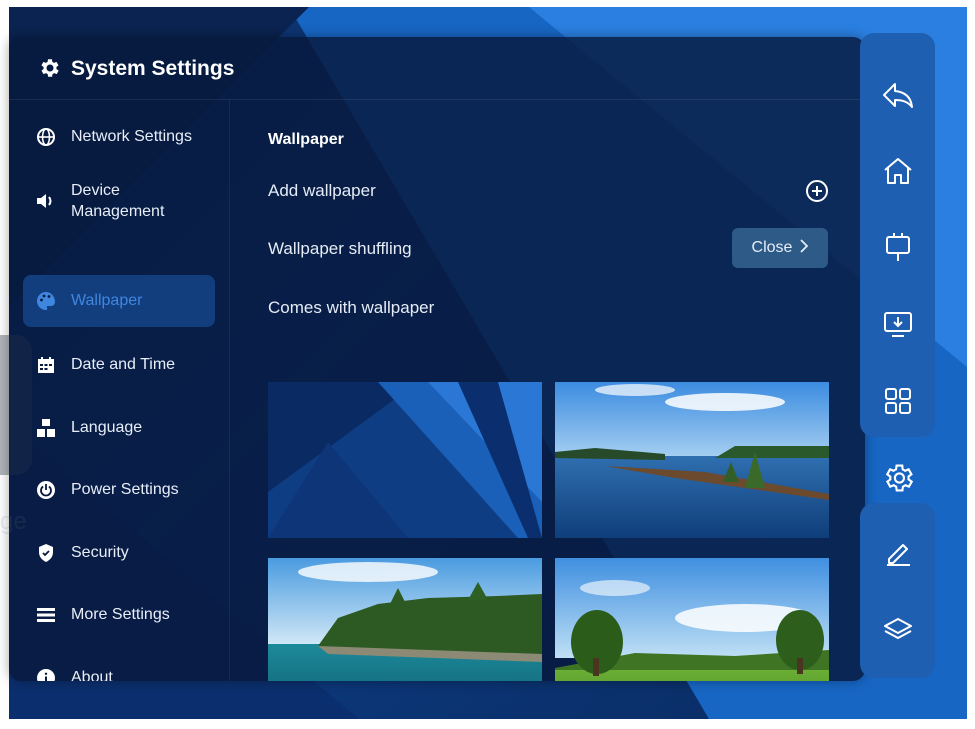 Image resolution: width=975 pixels, height=729 pixels. What do you see at coordinates (804, 248) in the screenshot?
I see `chevron-right-icon` at bounding box center [804, 248].